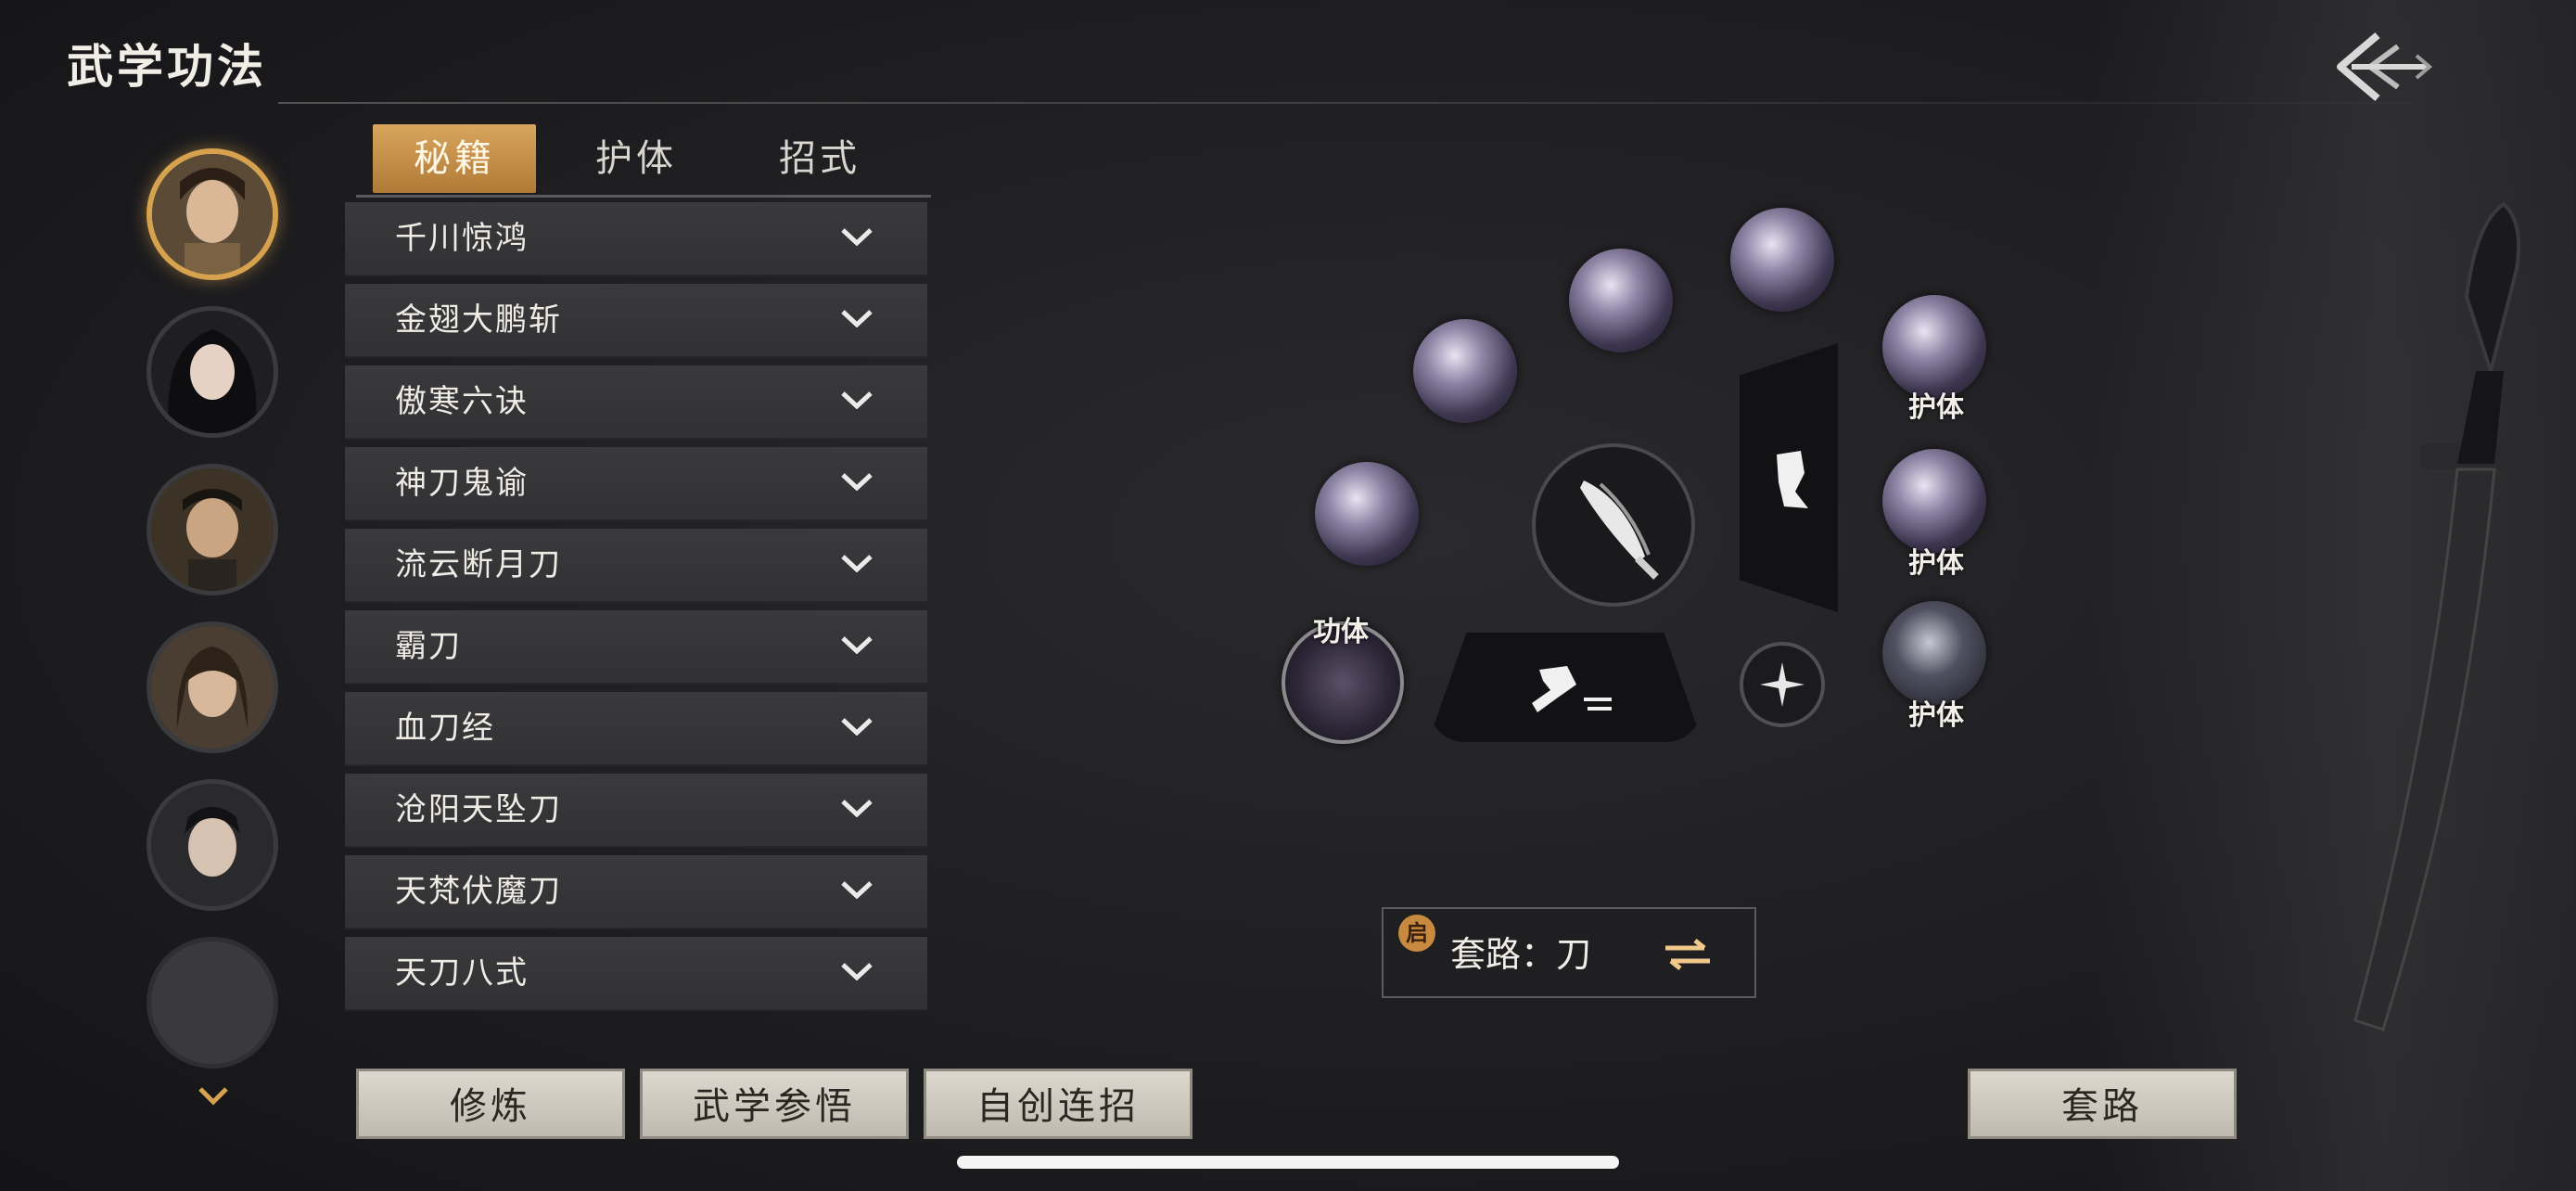  Describe the element at coordinates (478, 892) in the screenshot. I see `skill-name: 天梵伏魔刀` at that location.